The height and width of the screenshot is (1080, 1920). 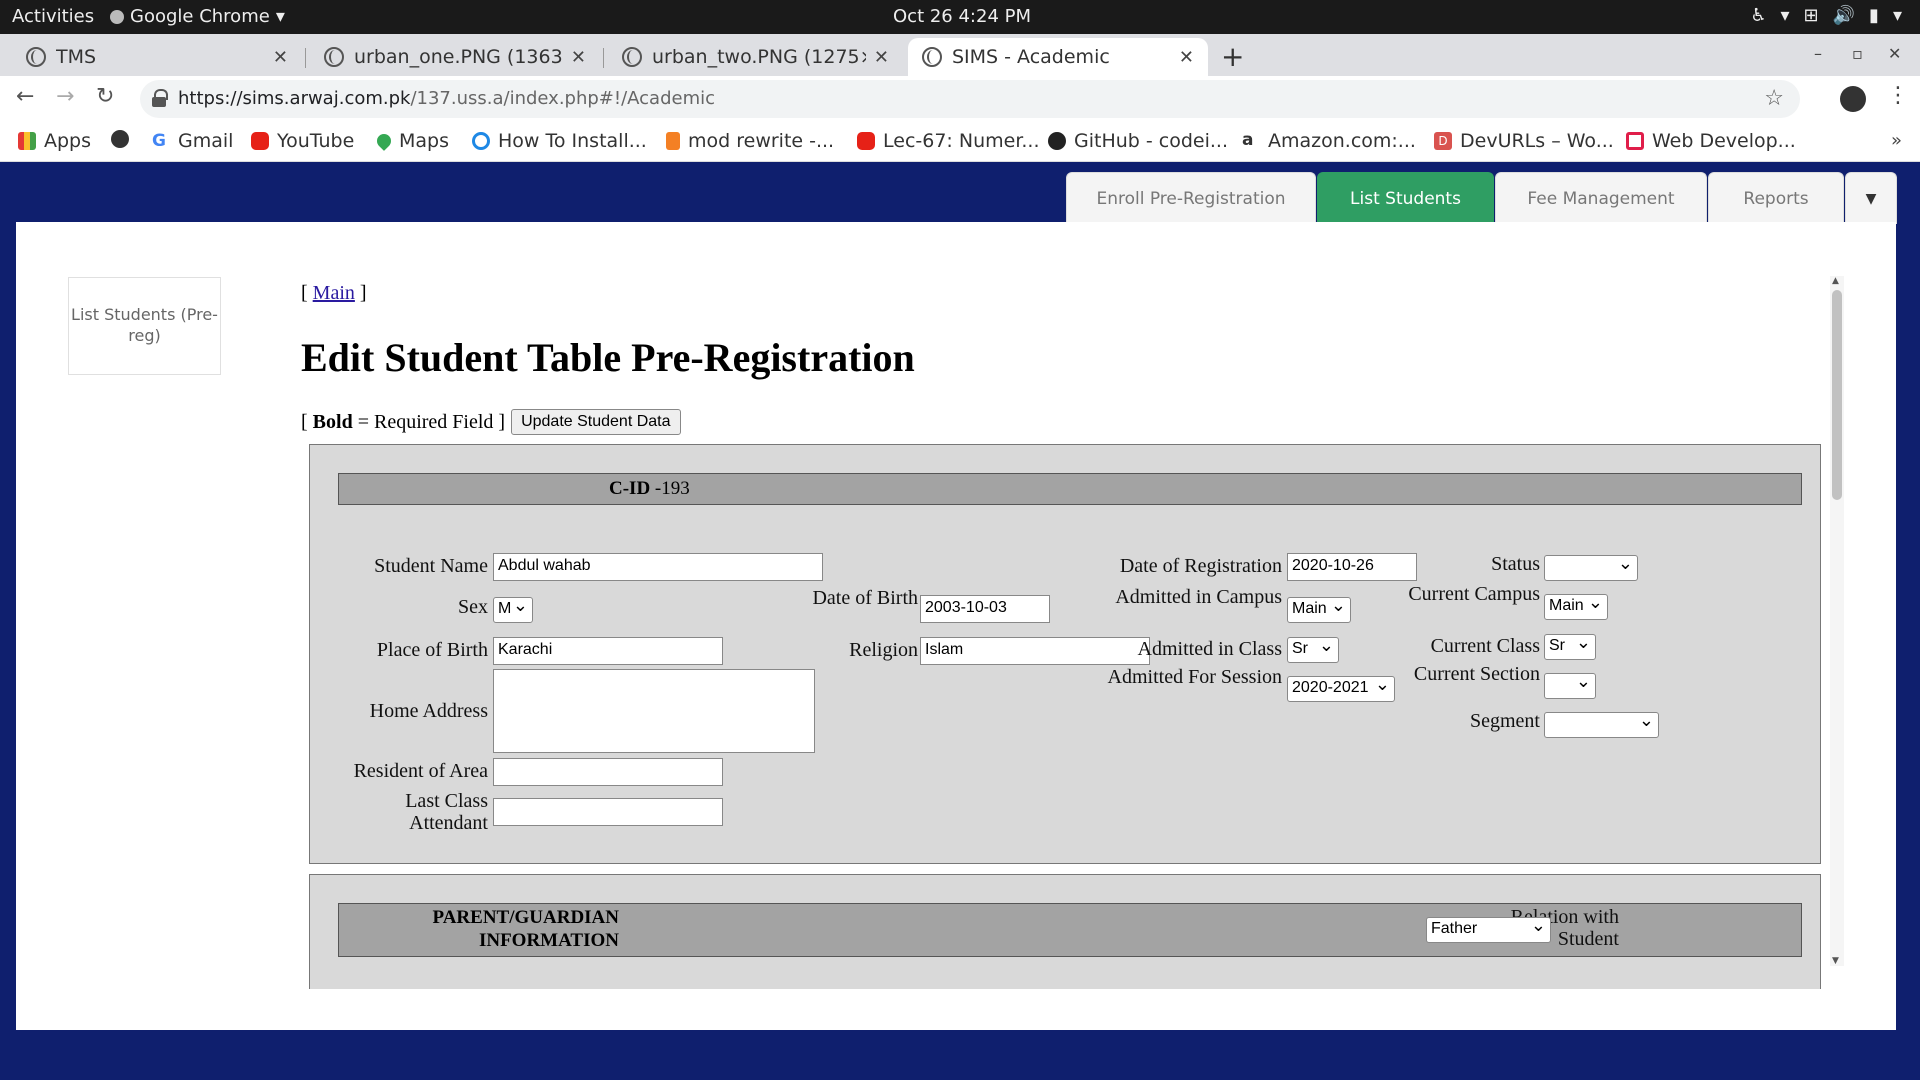 What do you see at coordinates (302, 141) in the screenshot?
I see `bookmark-youtube: YouTube` at bounding box center [302, 141].